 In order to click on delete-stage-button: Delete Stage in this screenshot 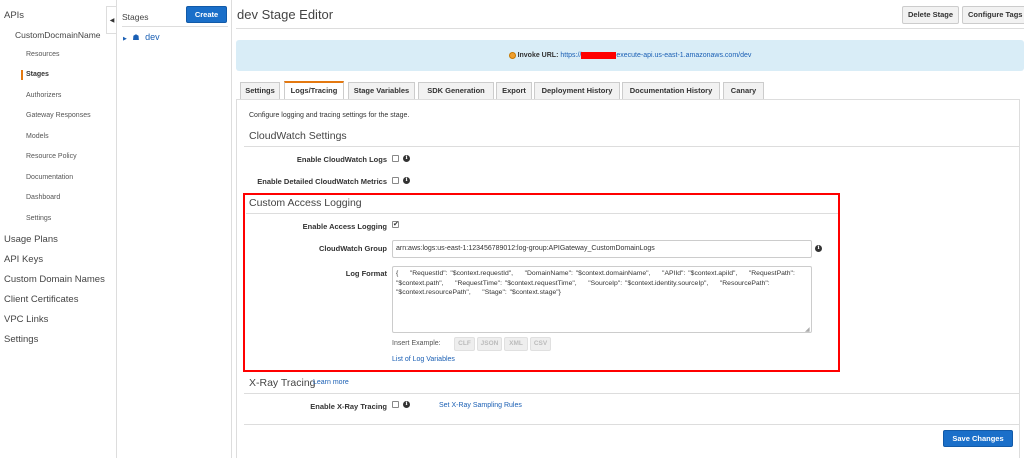, I will do `click(930, 15)`.